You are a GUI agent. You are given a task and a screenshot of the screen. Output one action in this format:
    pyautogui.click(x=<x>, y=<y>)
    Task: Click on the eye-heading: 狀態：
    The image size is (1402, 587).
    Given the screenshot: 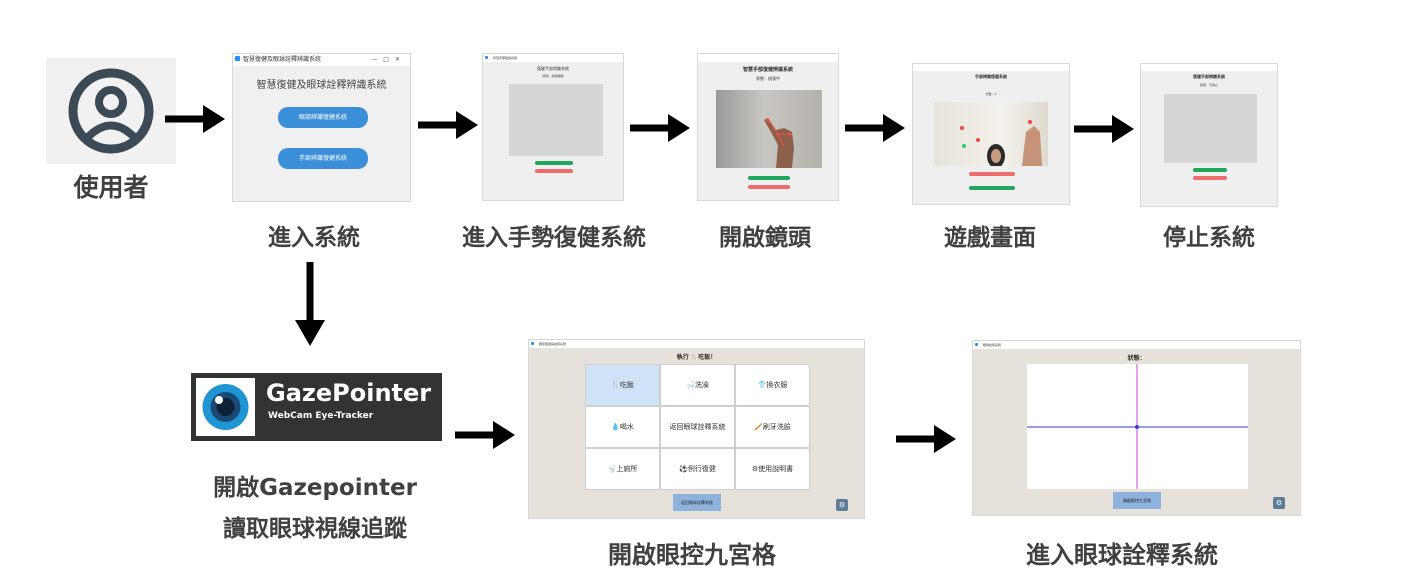 What is the action you would take?
    pyautogui.click(x=1136, y=358)
    